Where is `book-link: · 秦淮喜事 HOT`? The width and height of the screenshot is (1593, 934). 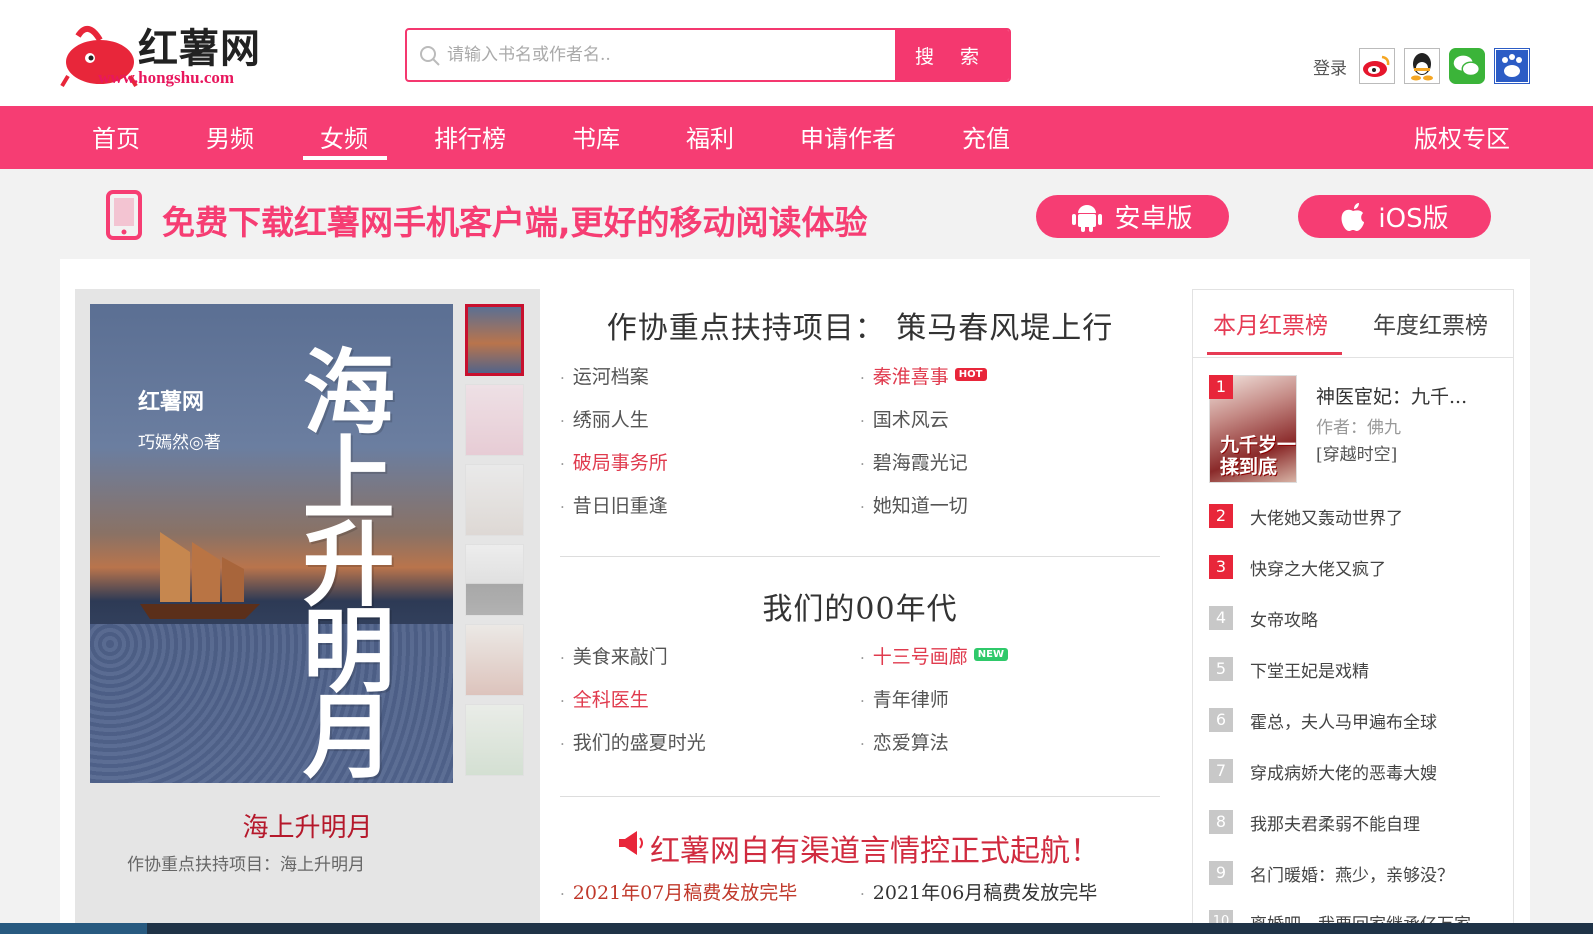 book-link: · 秦淮喜事 HOT is located at coordinates (923, 375).